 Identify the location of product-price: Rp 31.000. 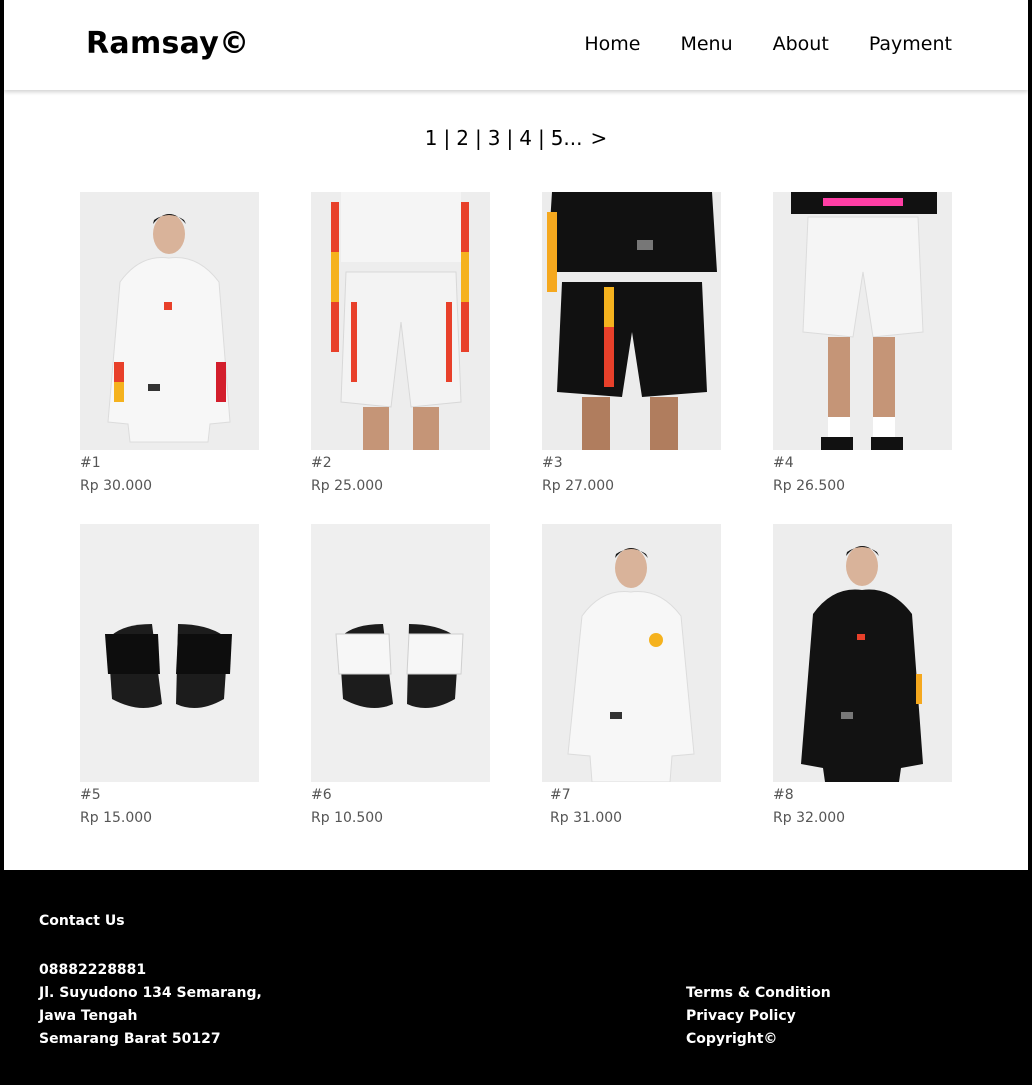
(586, 818).